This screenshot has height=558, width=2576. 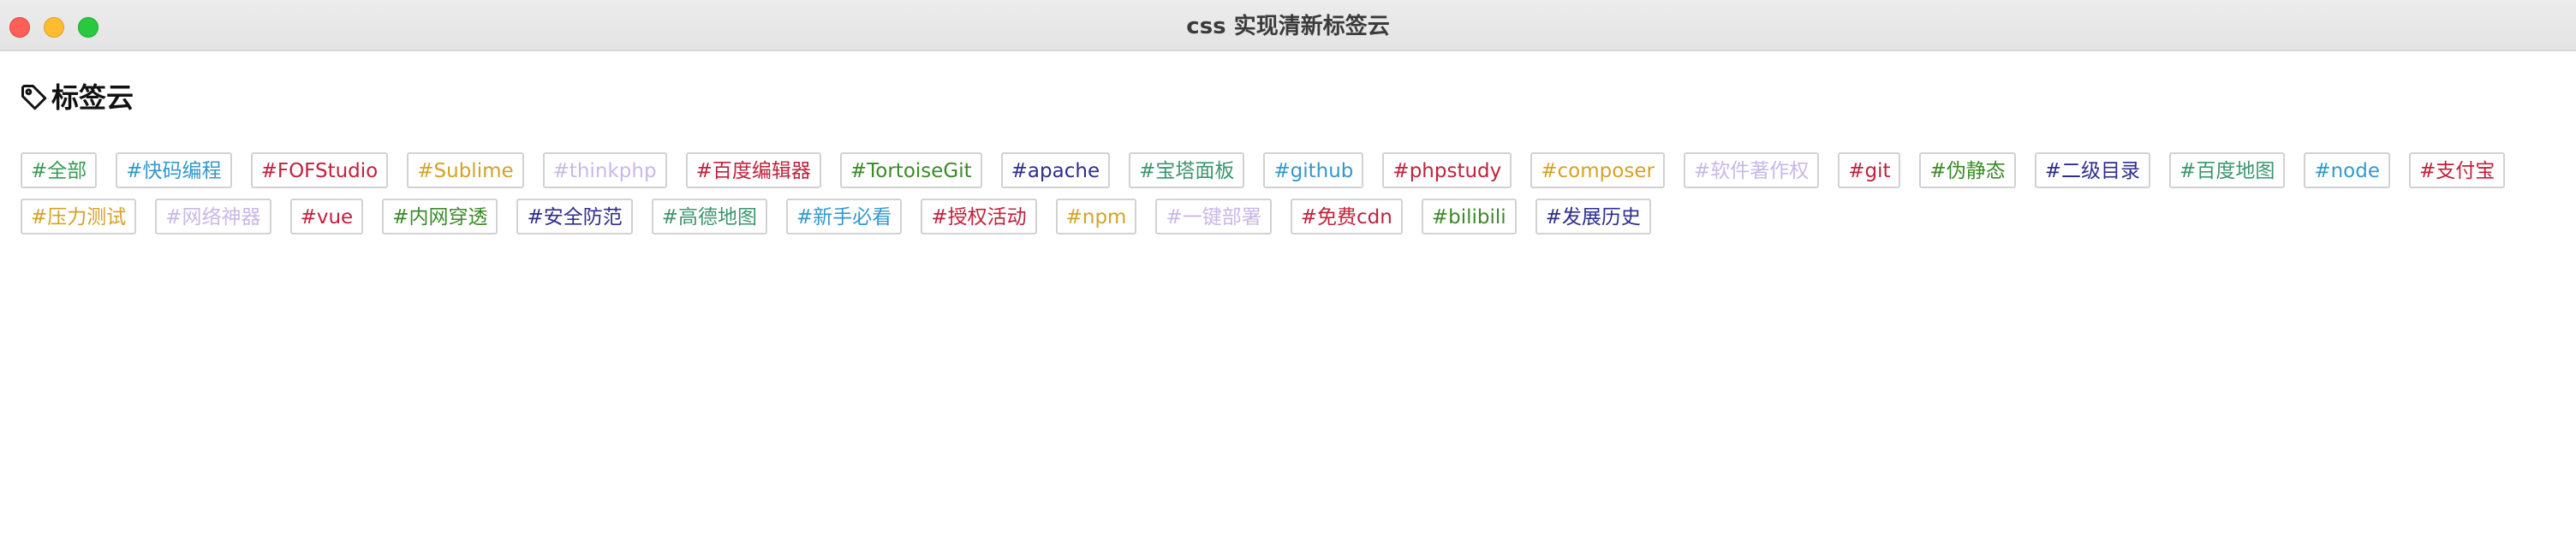 I want to click on tag-link: #FOFStudio, so click(x=319, y=170).